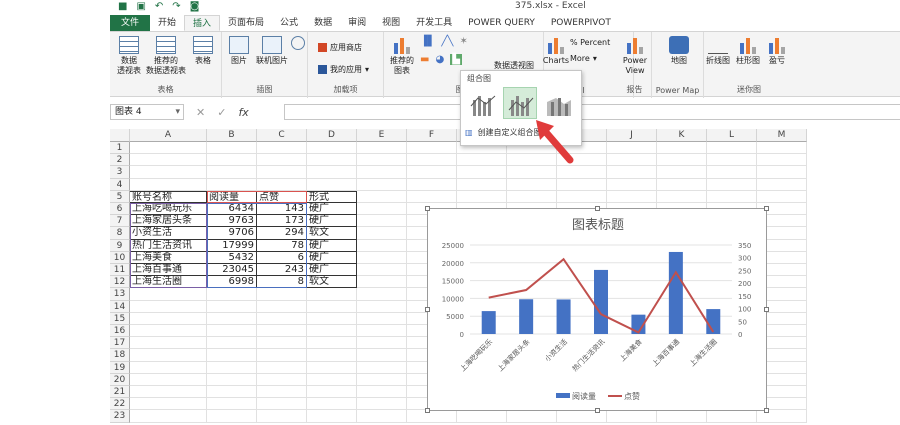  Describe the element at coordinates (272, 51) in the screenshot. I see `online-picture-button: 联机图片` at that location.